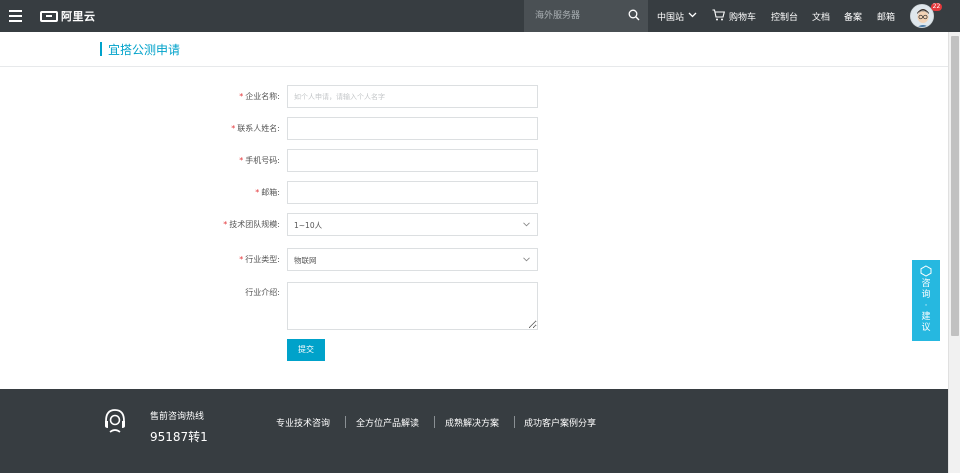  I want to click on search-icon, so click(634, 15).